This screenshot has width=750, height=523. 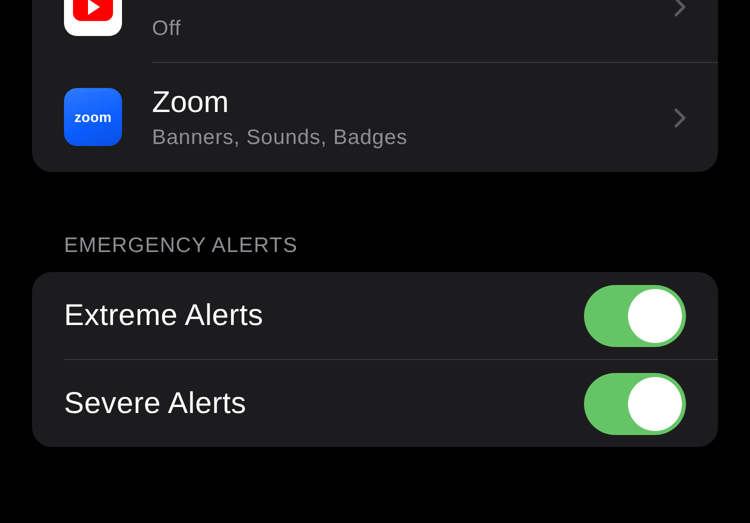 I want to click on alert-label: Severe Alerts, so click(x=155, y=403).